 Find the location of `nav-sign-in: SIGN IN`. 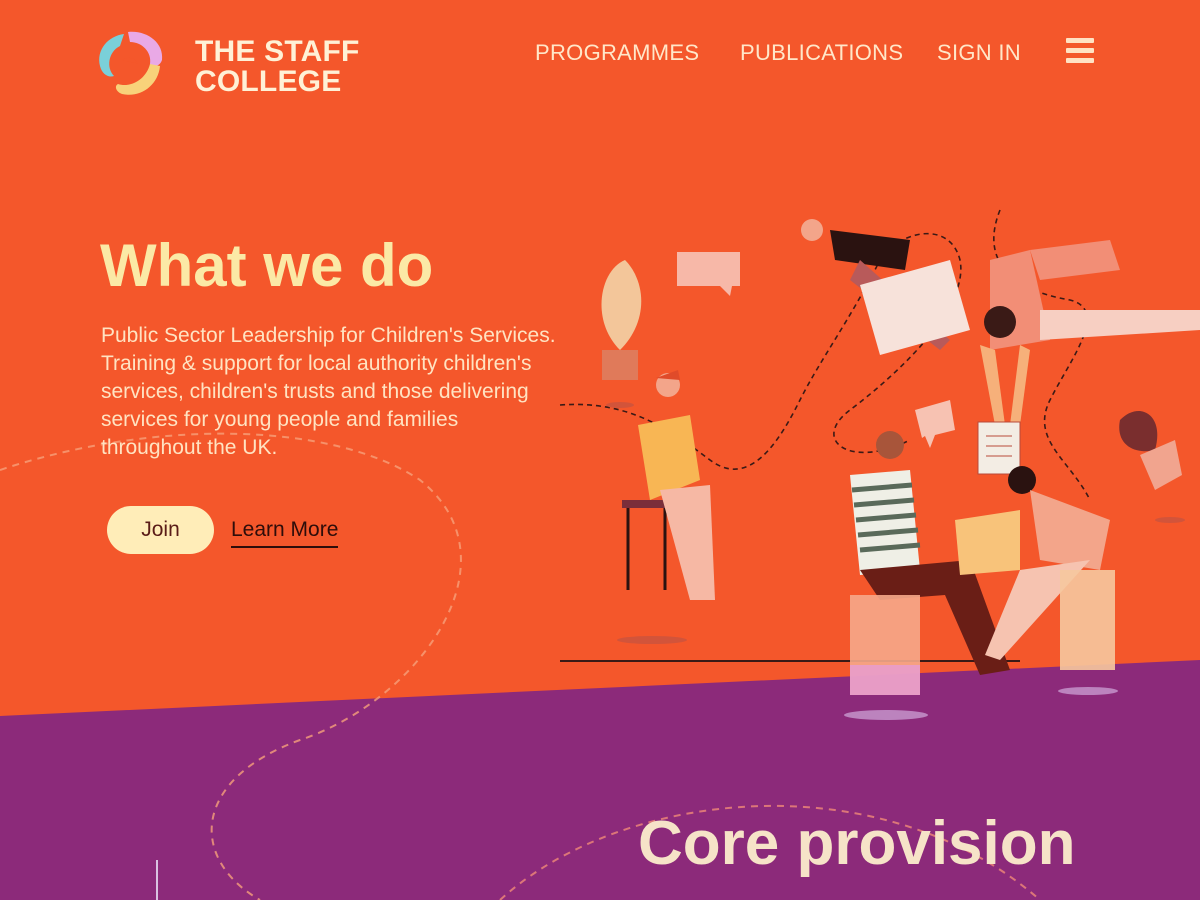

nav-sign-in: SIGN IN is located at coordinates (979, 53).